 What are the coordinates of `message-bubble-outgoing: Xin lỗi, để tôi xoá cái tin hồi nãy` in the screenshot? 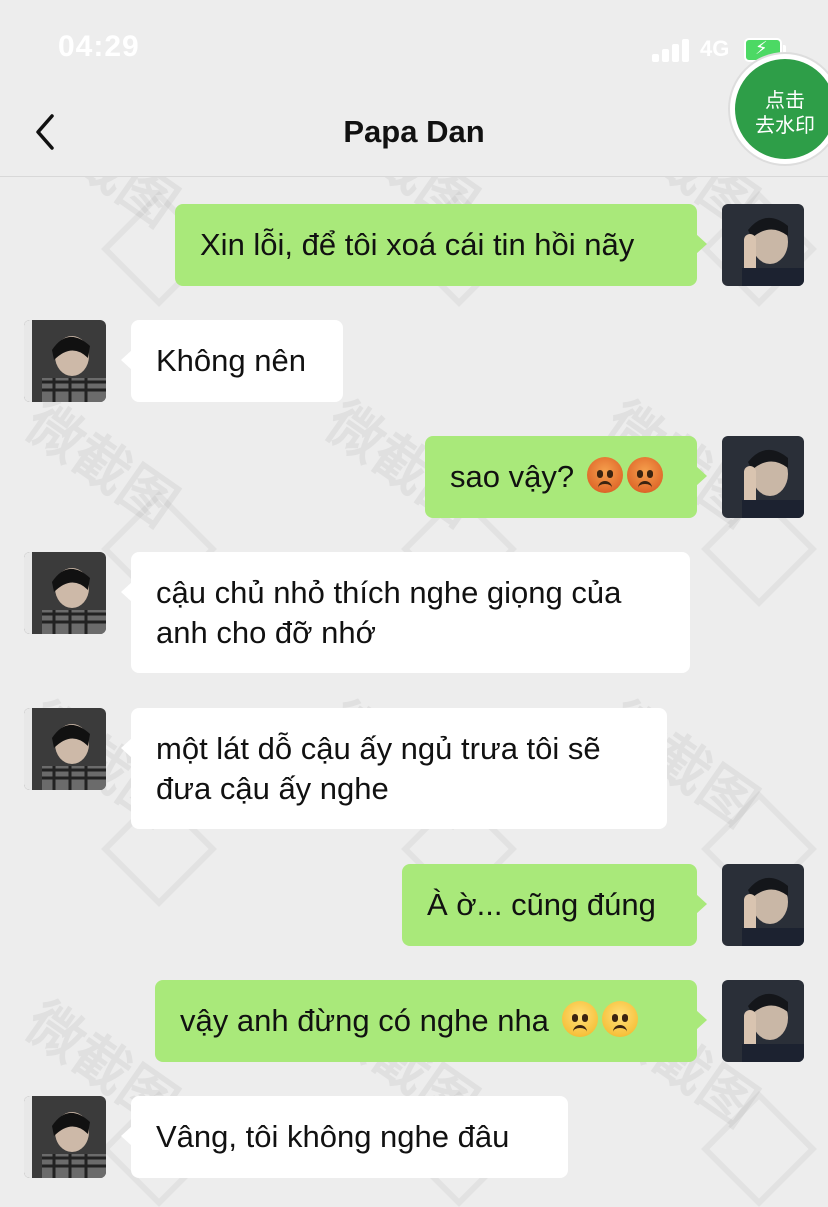 It's located at (441, 245).